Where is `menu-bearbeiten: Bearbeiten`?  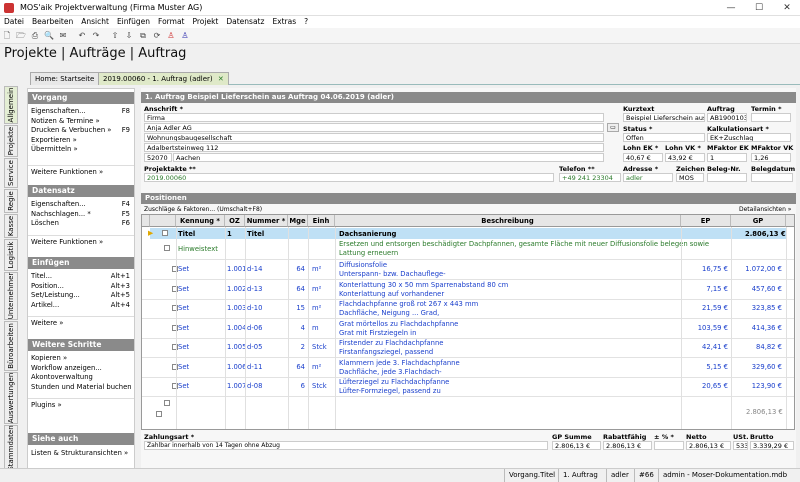
menu-bearbeiten: Bearbeiten is located at coordinates (52, 22).